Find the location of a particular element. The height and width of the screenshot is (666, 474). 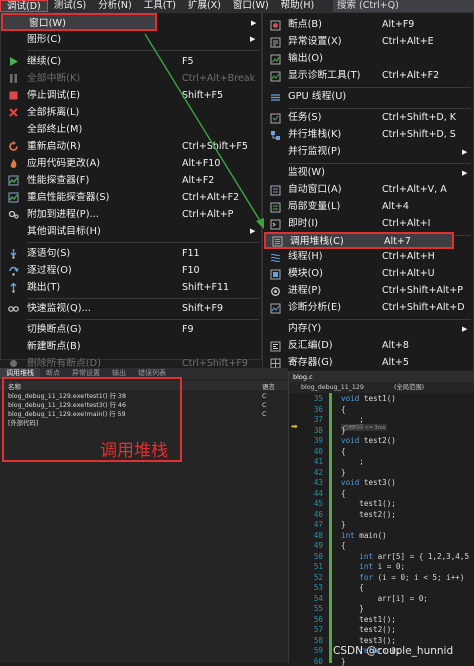

menu-item-stop-debugging: 停止调试(E) Shift+F5 is located at coordinates (131, 95).